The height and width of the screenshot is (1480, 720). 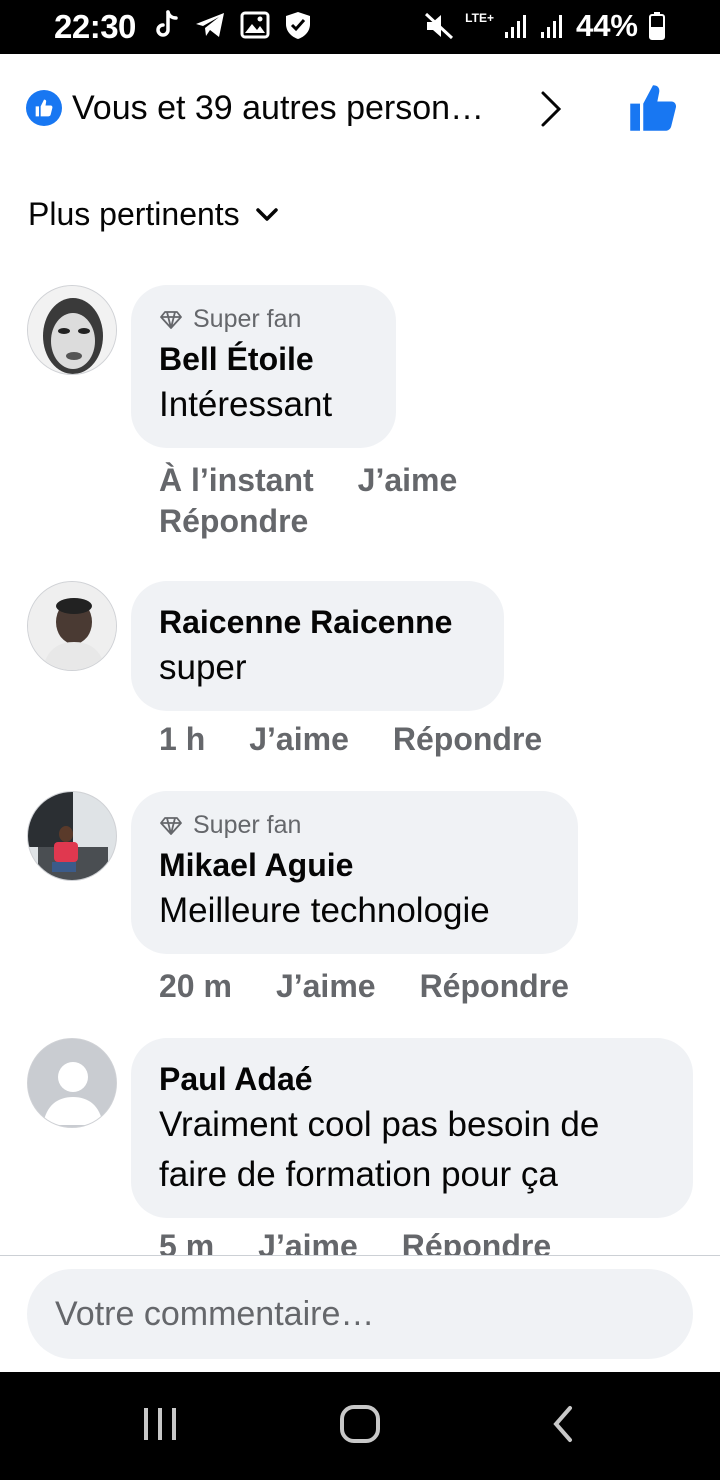 I want to click on comment-author: Raicenne Raicenne, so click(x=317, y=622).